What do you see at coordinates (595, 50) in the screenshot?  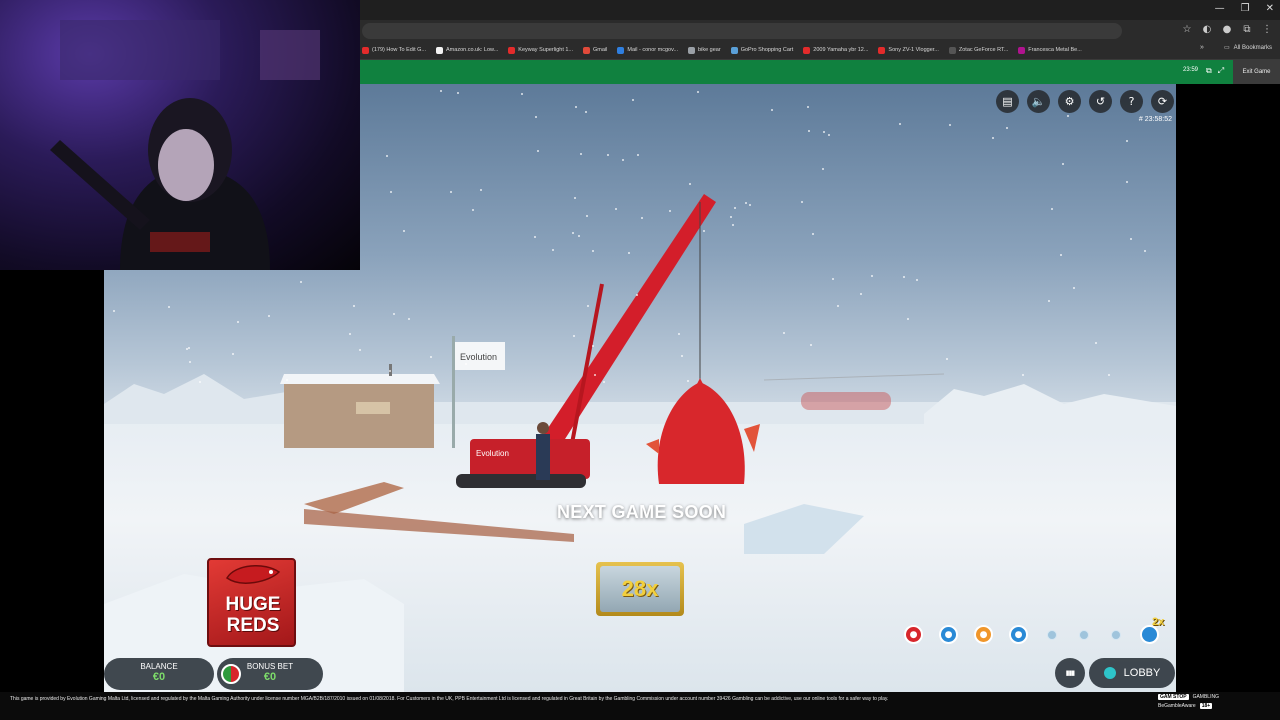 I see `bookmark-item: Gmail` at bounding box center [595, 50].